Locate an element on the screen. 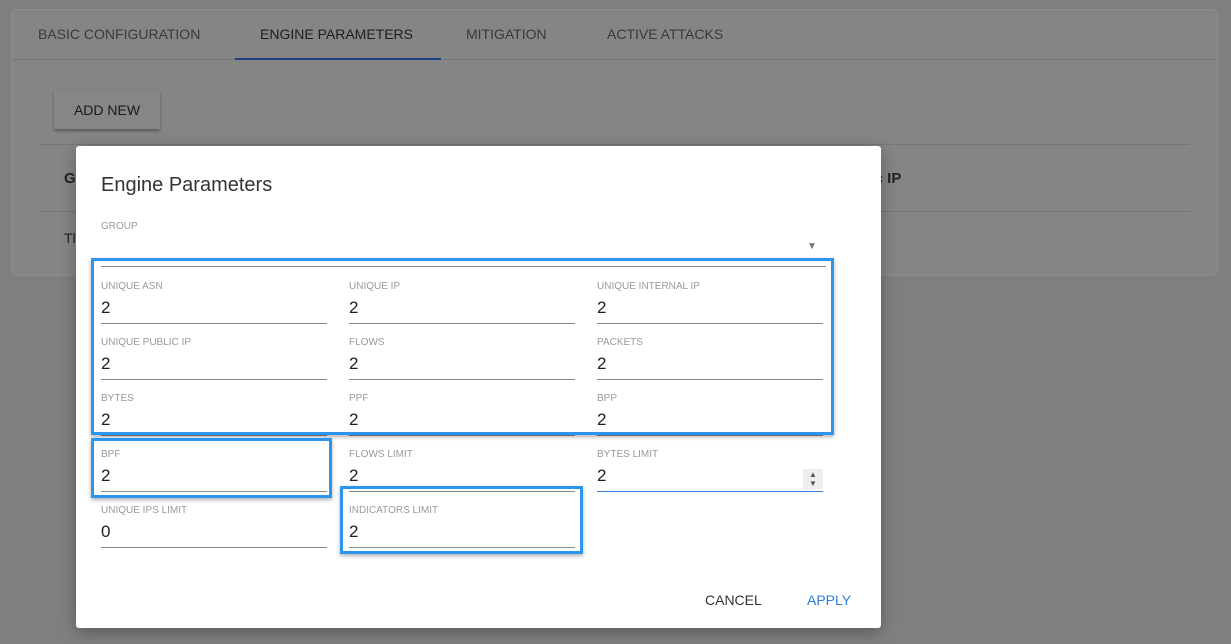 The width and height of the screenshot is (1231, 644). bytes-field: BYTES 2 is located at coordinates (214, 419).